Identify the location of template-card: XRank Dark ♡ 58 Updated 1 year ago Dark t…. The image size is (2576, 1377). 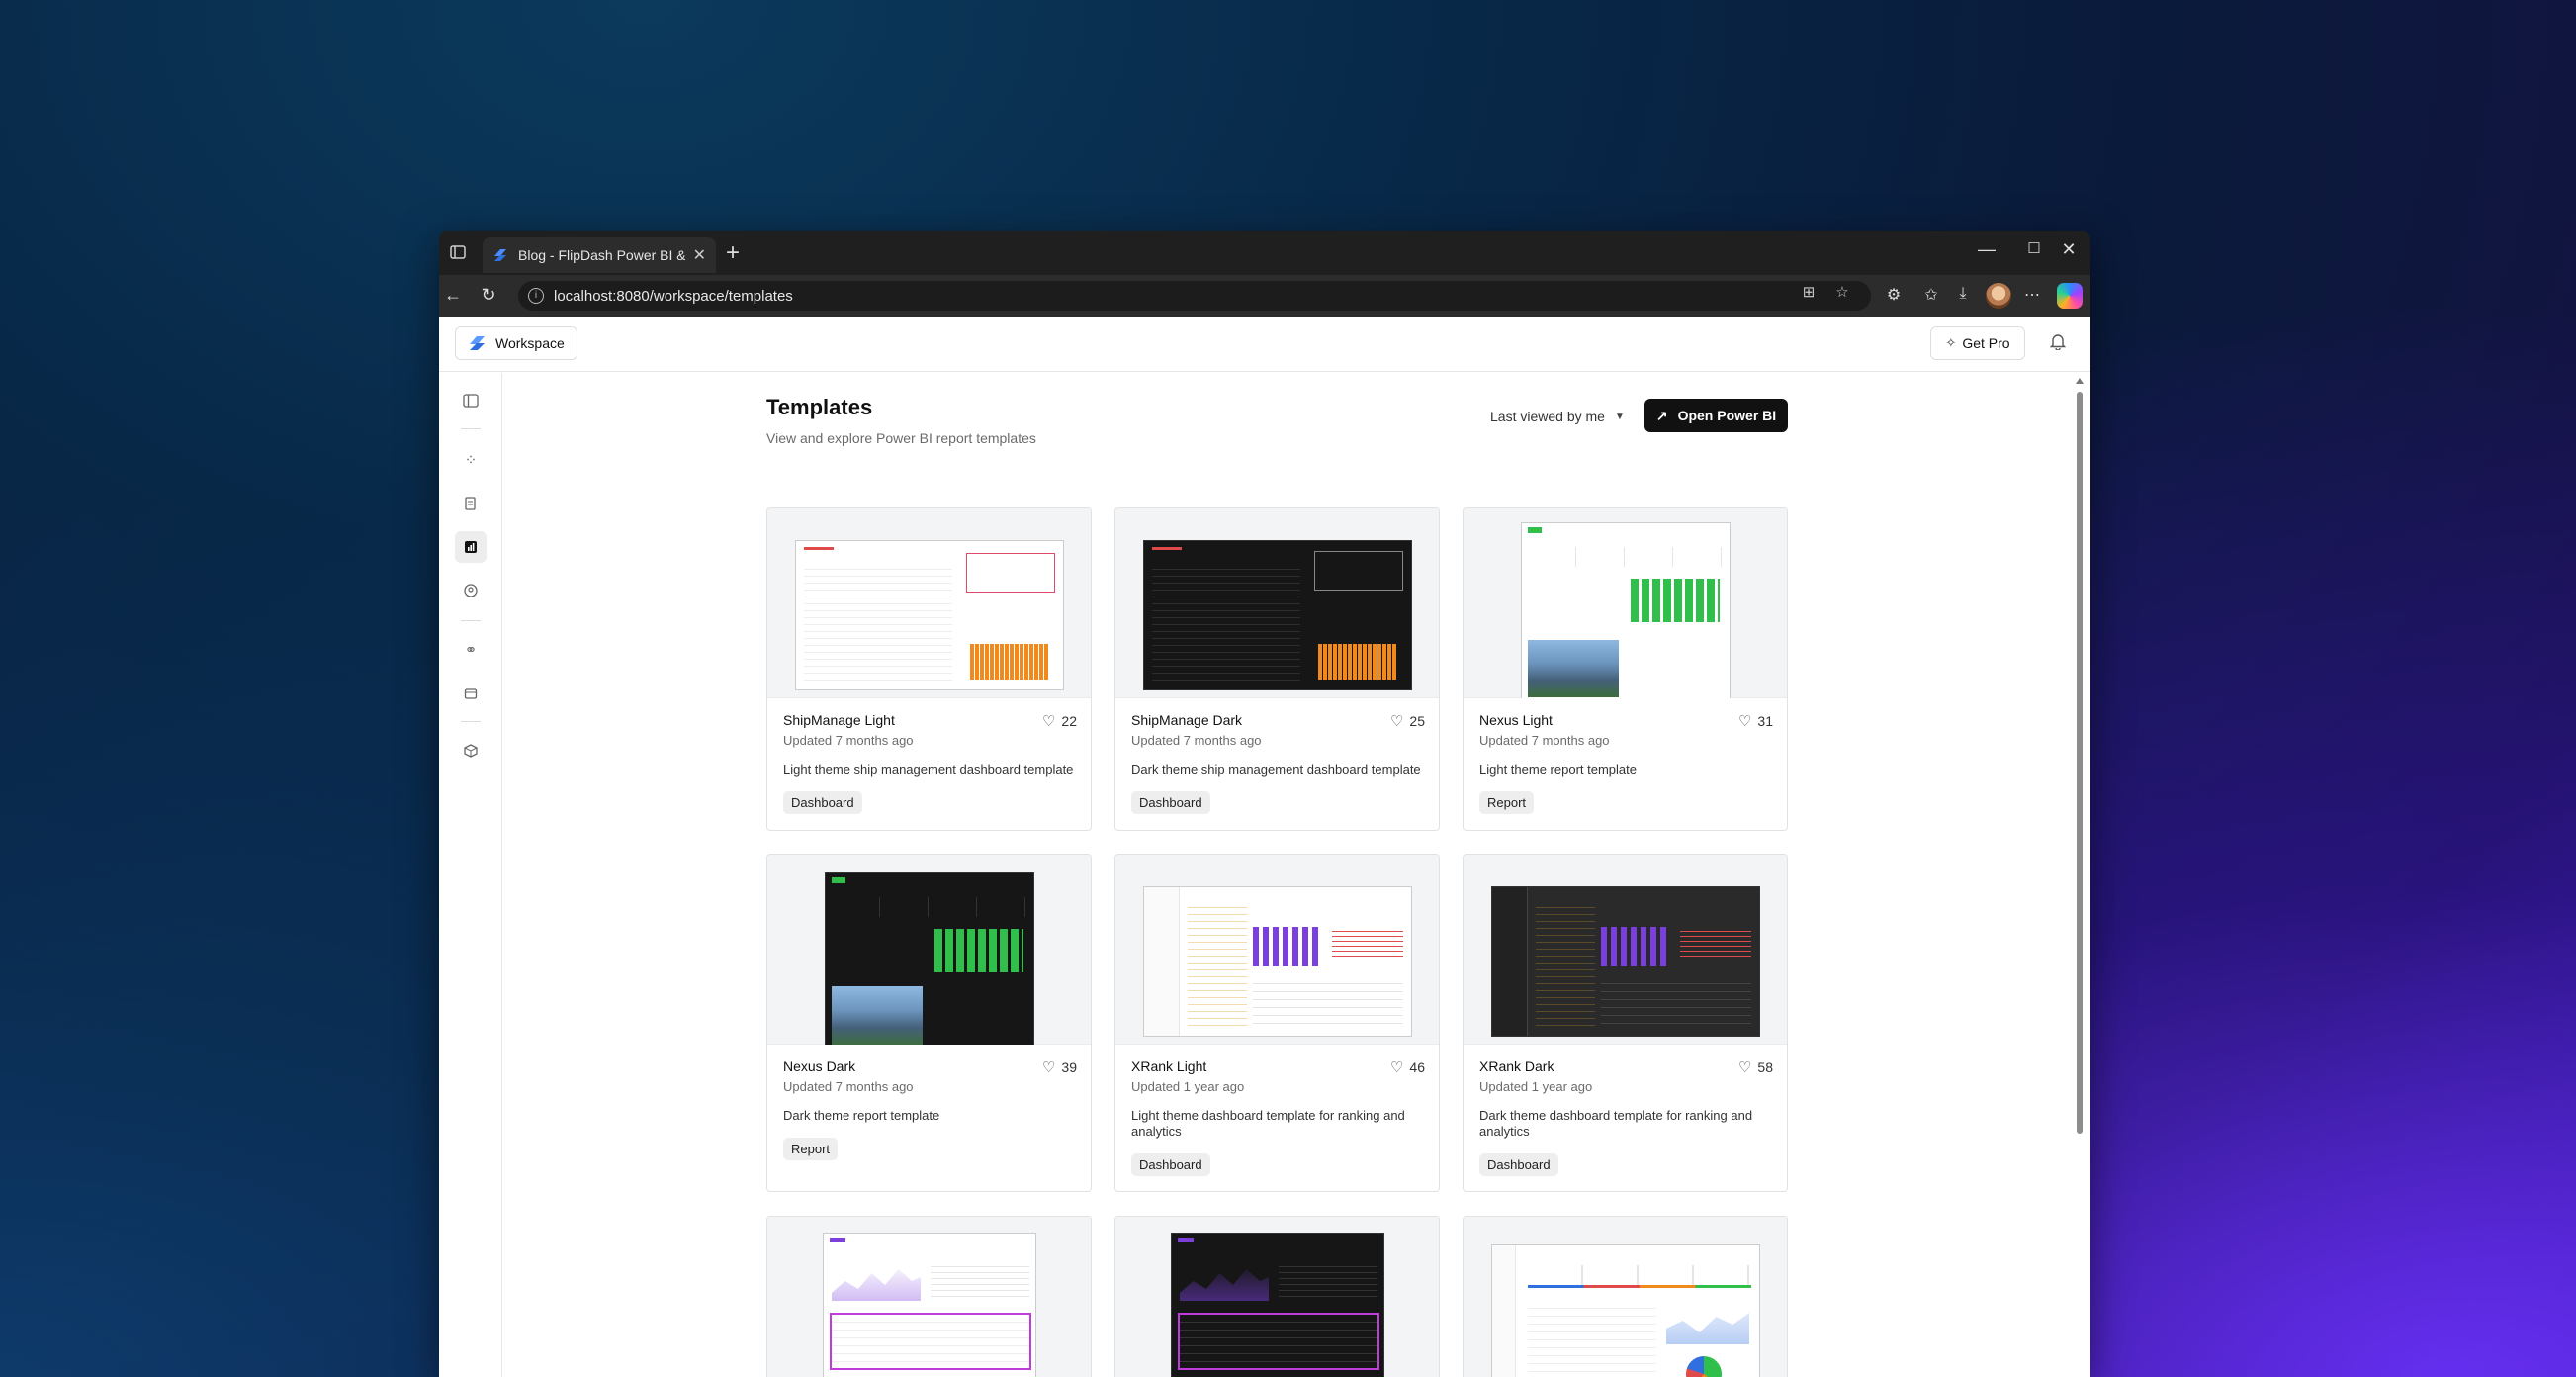
(1625, 1023).